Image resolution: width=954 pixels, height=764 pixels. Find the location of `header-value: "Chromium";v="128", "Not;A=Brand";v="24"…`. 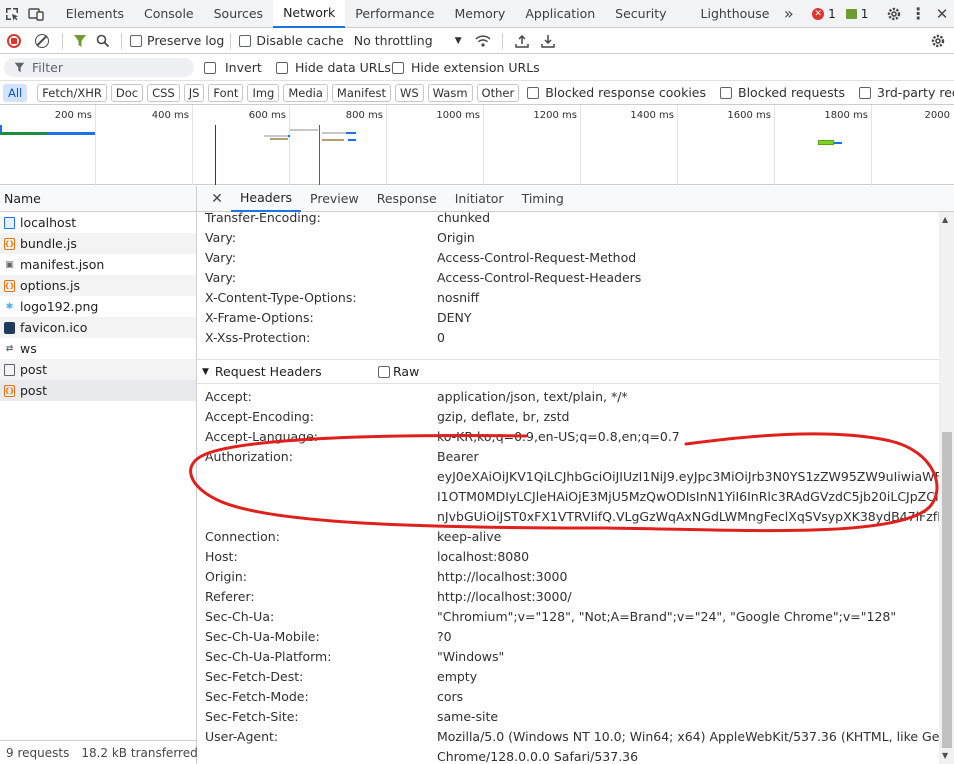

header-value: "Chromium";v="128", "Not;A=Brand";v="24"… is located at coordinates (666, 616).